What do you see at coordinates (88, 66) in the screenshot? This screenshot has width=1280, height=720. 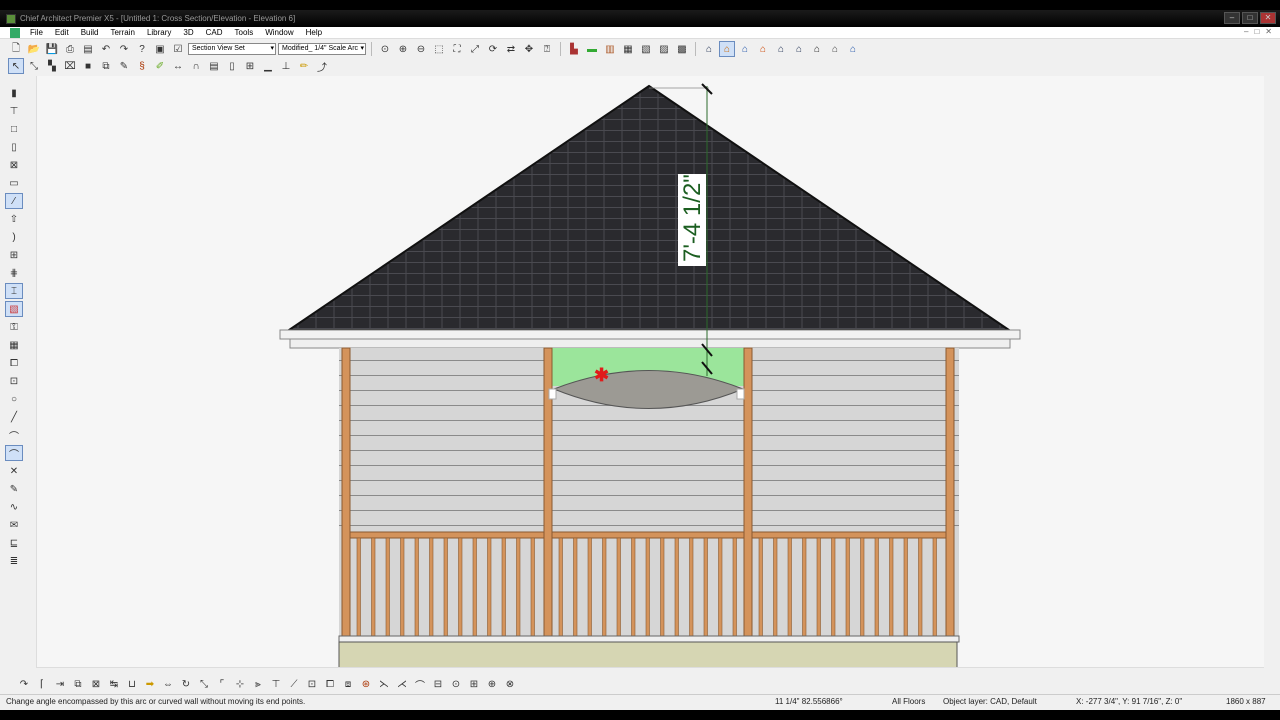 I see `fill-style-icon: ■` at bounding box center [88, 66].